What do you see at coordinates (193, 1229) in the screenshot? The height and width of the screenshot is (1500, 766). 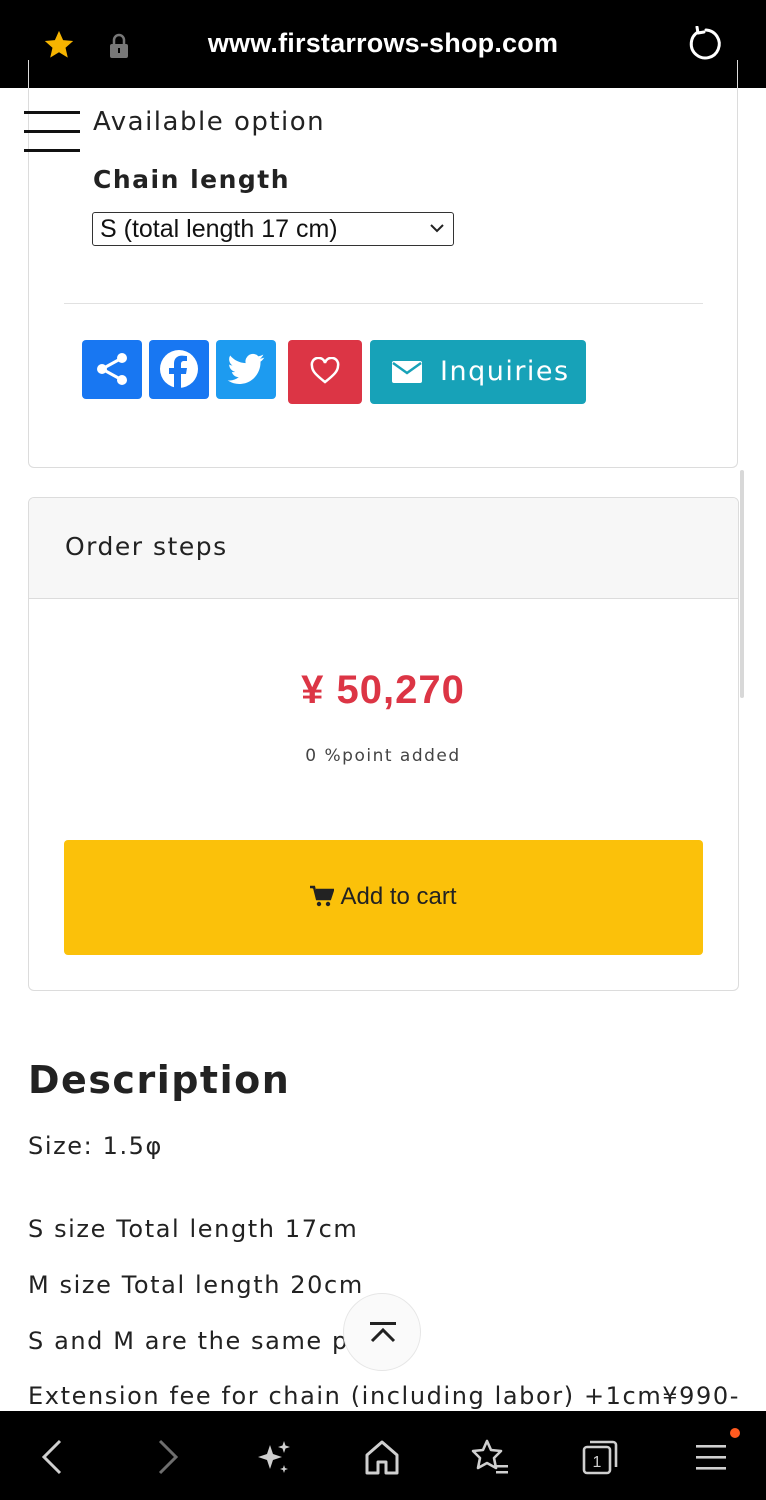 I see `description-line: S size Total length 17cm` at bounding box center [193, 1229].